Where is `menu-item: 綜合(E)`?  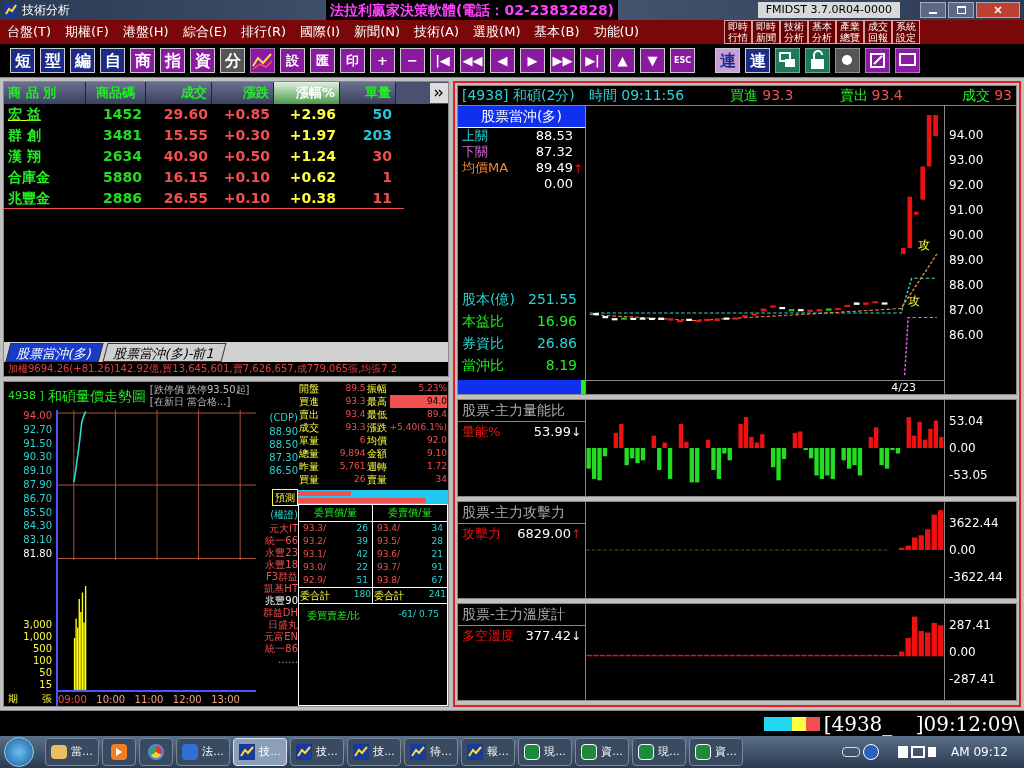
menu-item: 綜合(E) is located at coordinates (204, 32).